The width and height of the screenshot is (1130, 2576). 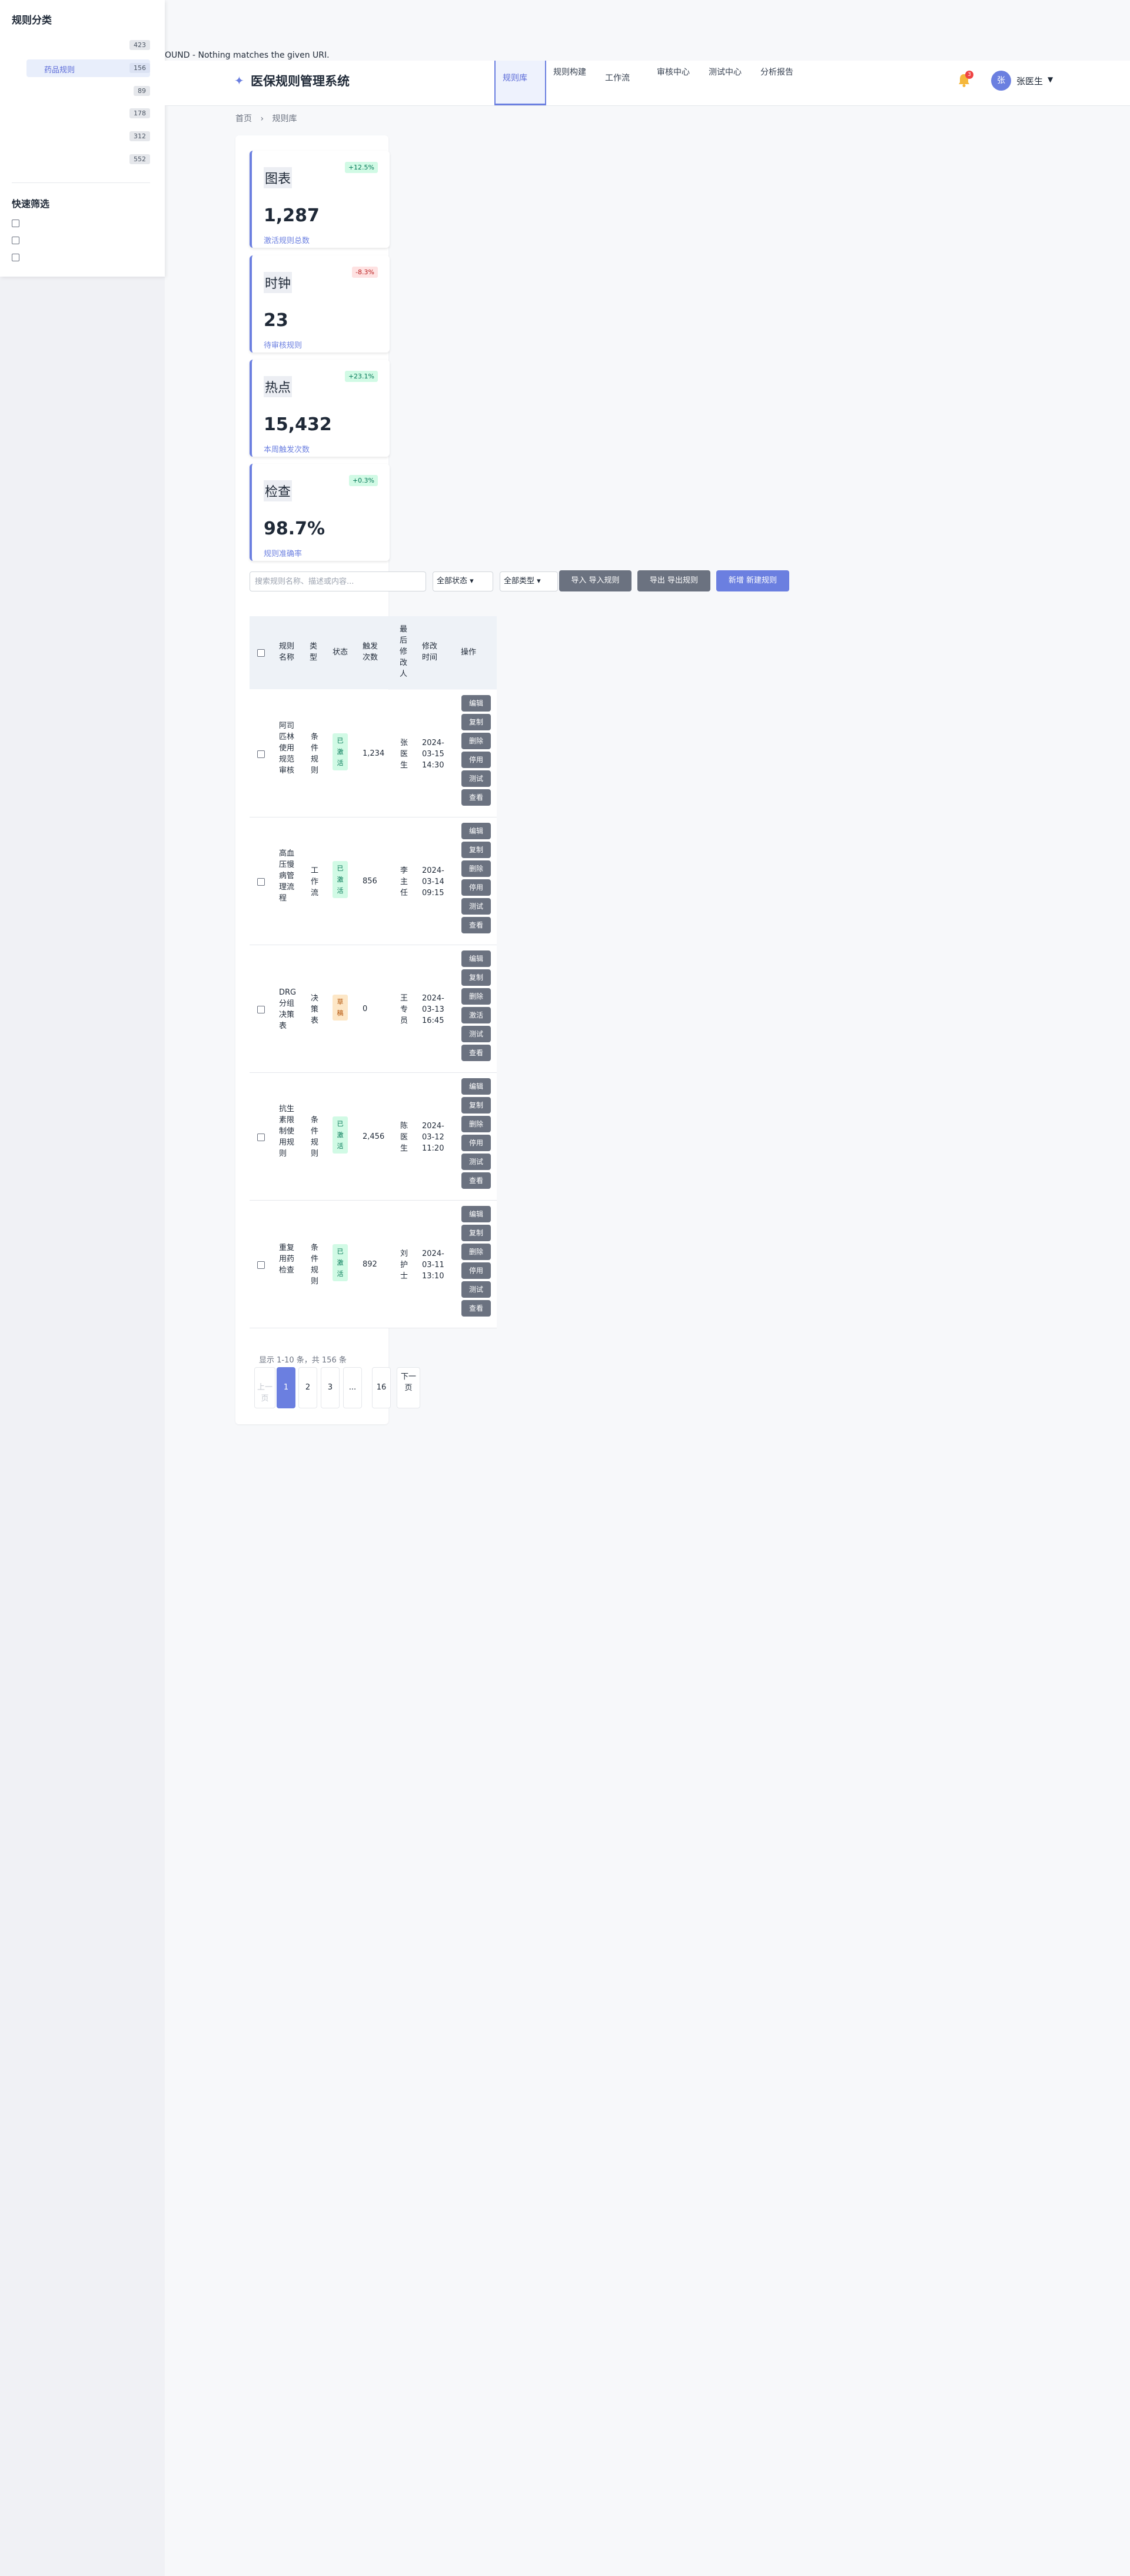 I want to click on category-label: 药品规则, so click(x=59, y=70).